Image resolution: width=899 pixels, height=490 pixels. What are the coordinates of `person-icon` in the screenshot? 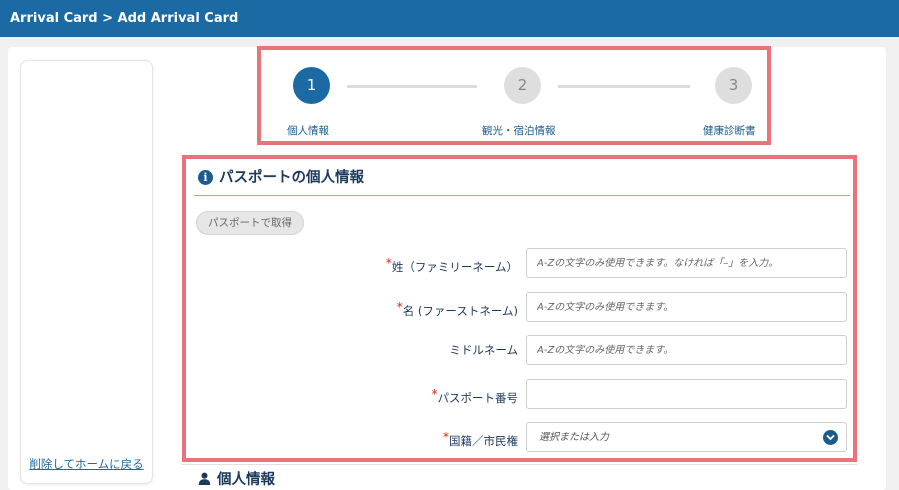 It's located at (204, 480).